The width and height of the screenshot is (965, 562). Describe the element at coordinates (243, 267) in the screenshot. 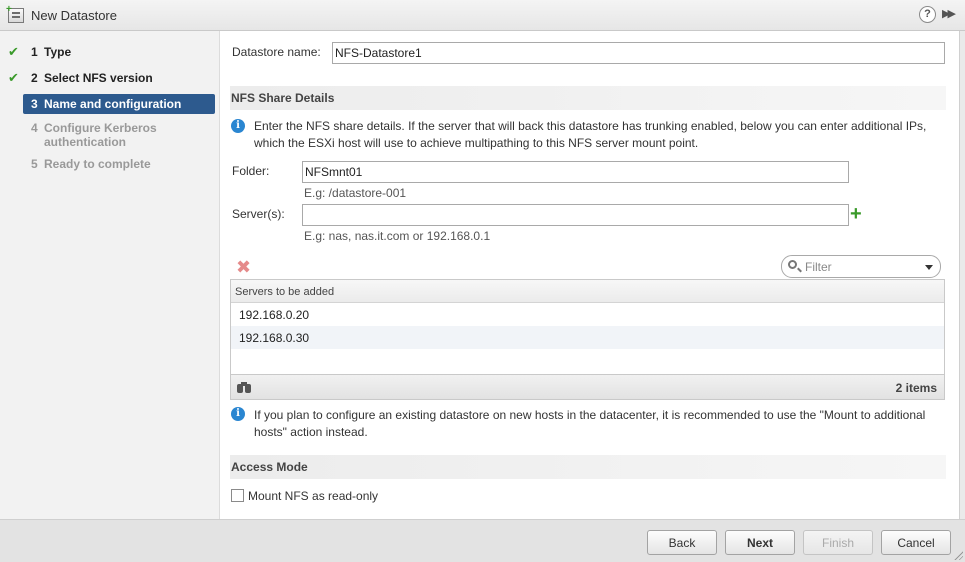

I see `remove-server-icon: ✖` at that location.